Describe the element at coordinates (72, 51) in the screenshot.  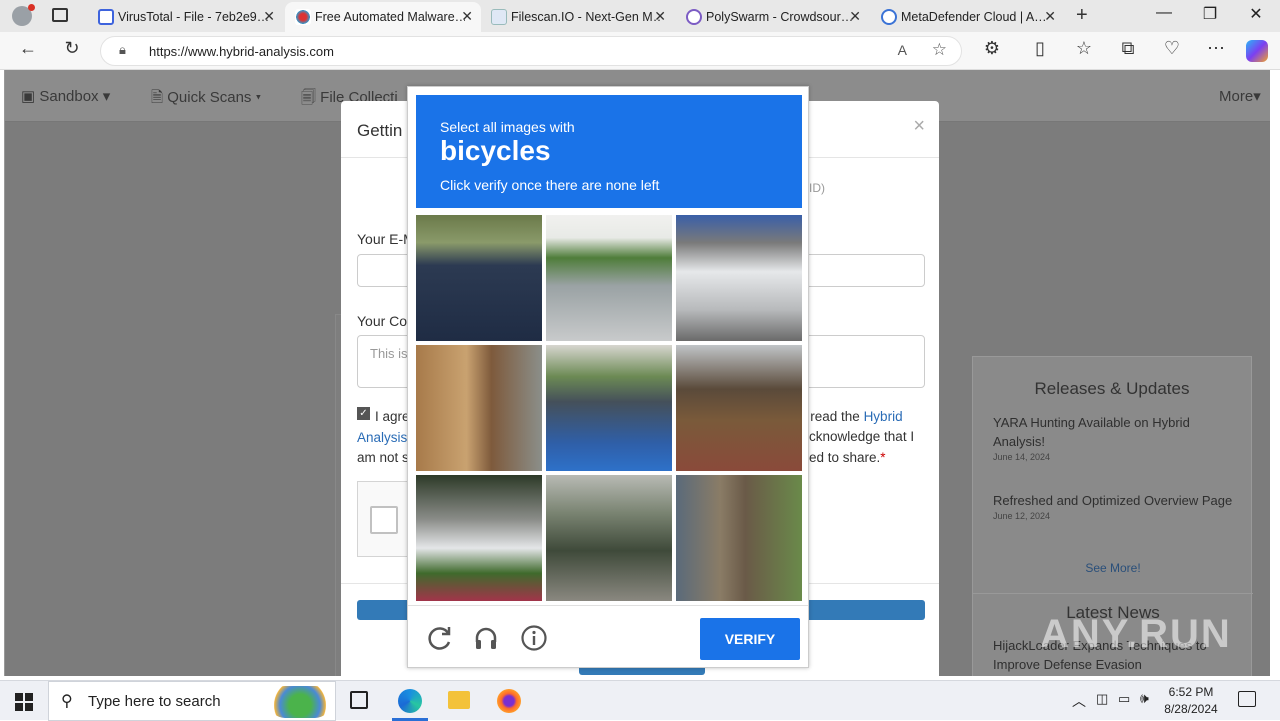
I see `refresh-icon: ↻` at that location.